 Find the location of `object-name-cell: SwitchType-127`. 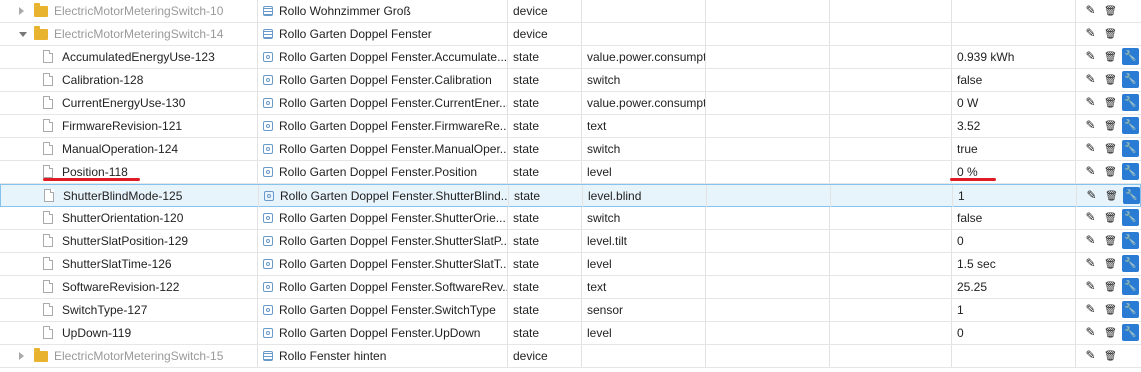

object-name-cell: SwitchType-127 is located at coordinates (129, 310).